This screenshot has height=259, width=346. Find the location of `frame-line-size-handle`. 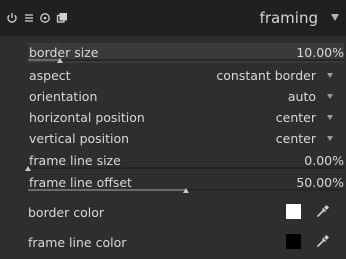

frame-line-size-handle is located at coordinates (28, 168).